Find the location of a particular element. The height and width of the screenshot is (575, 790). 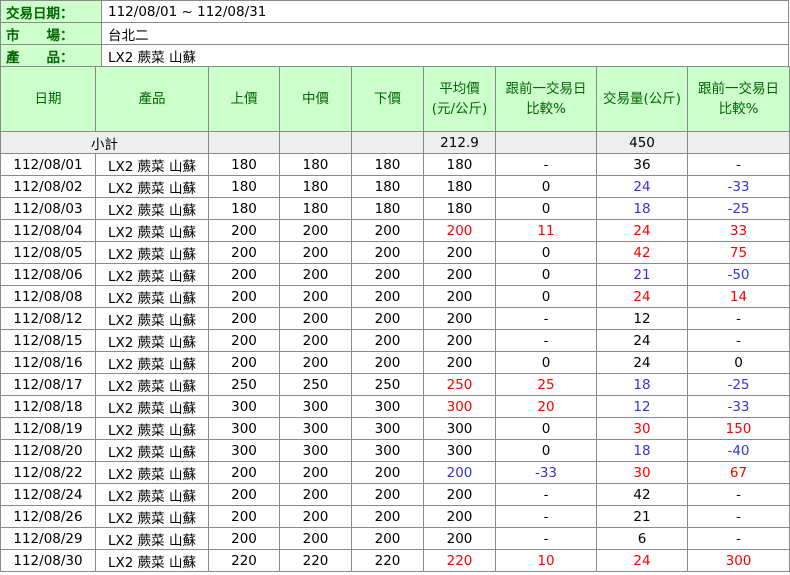

table-row: 112/08/03 LX2 蕨菜 山蘇 180 180 180 180 0 18 -25 is located at coordinates (395, 208).